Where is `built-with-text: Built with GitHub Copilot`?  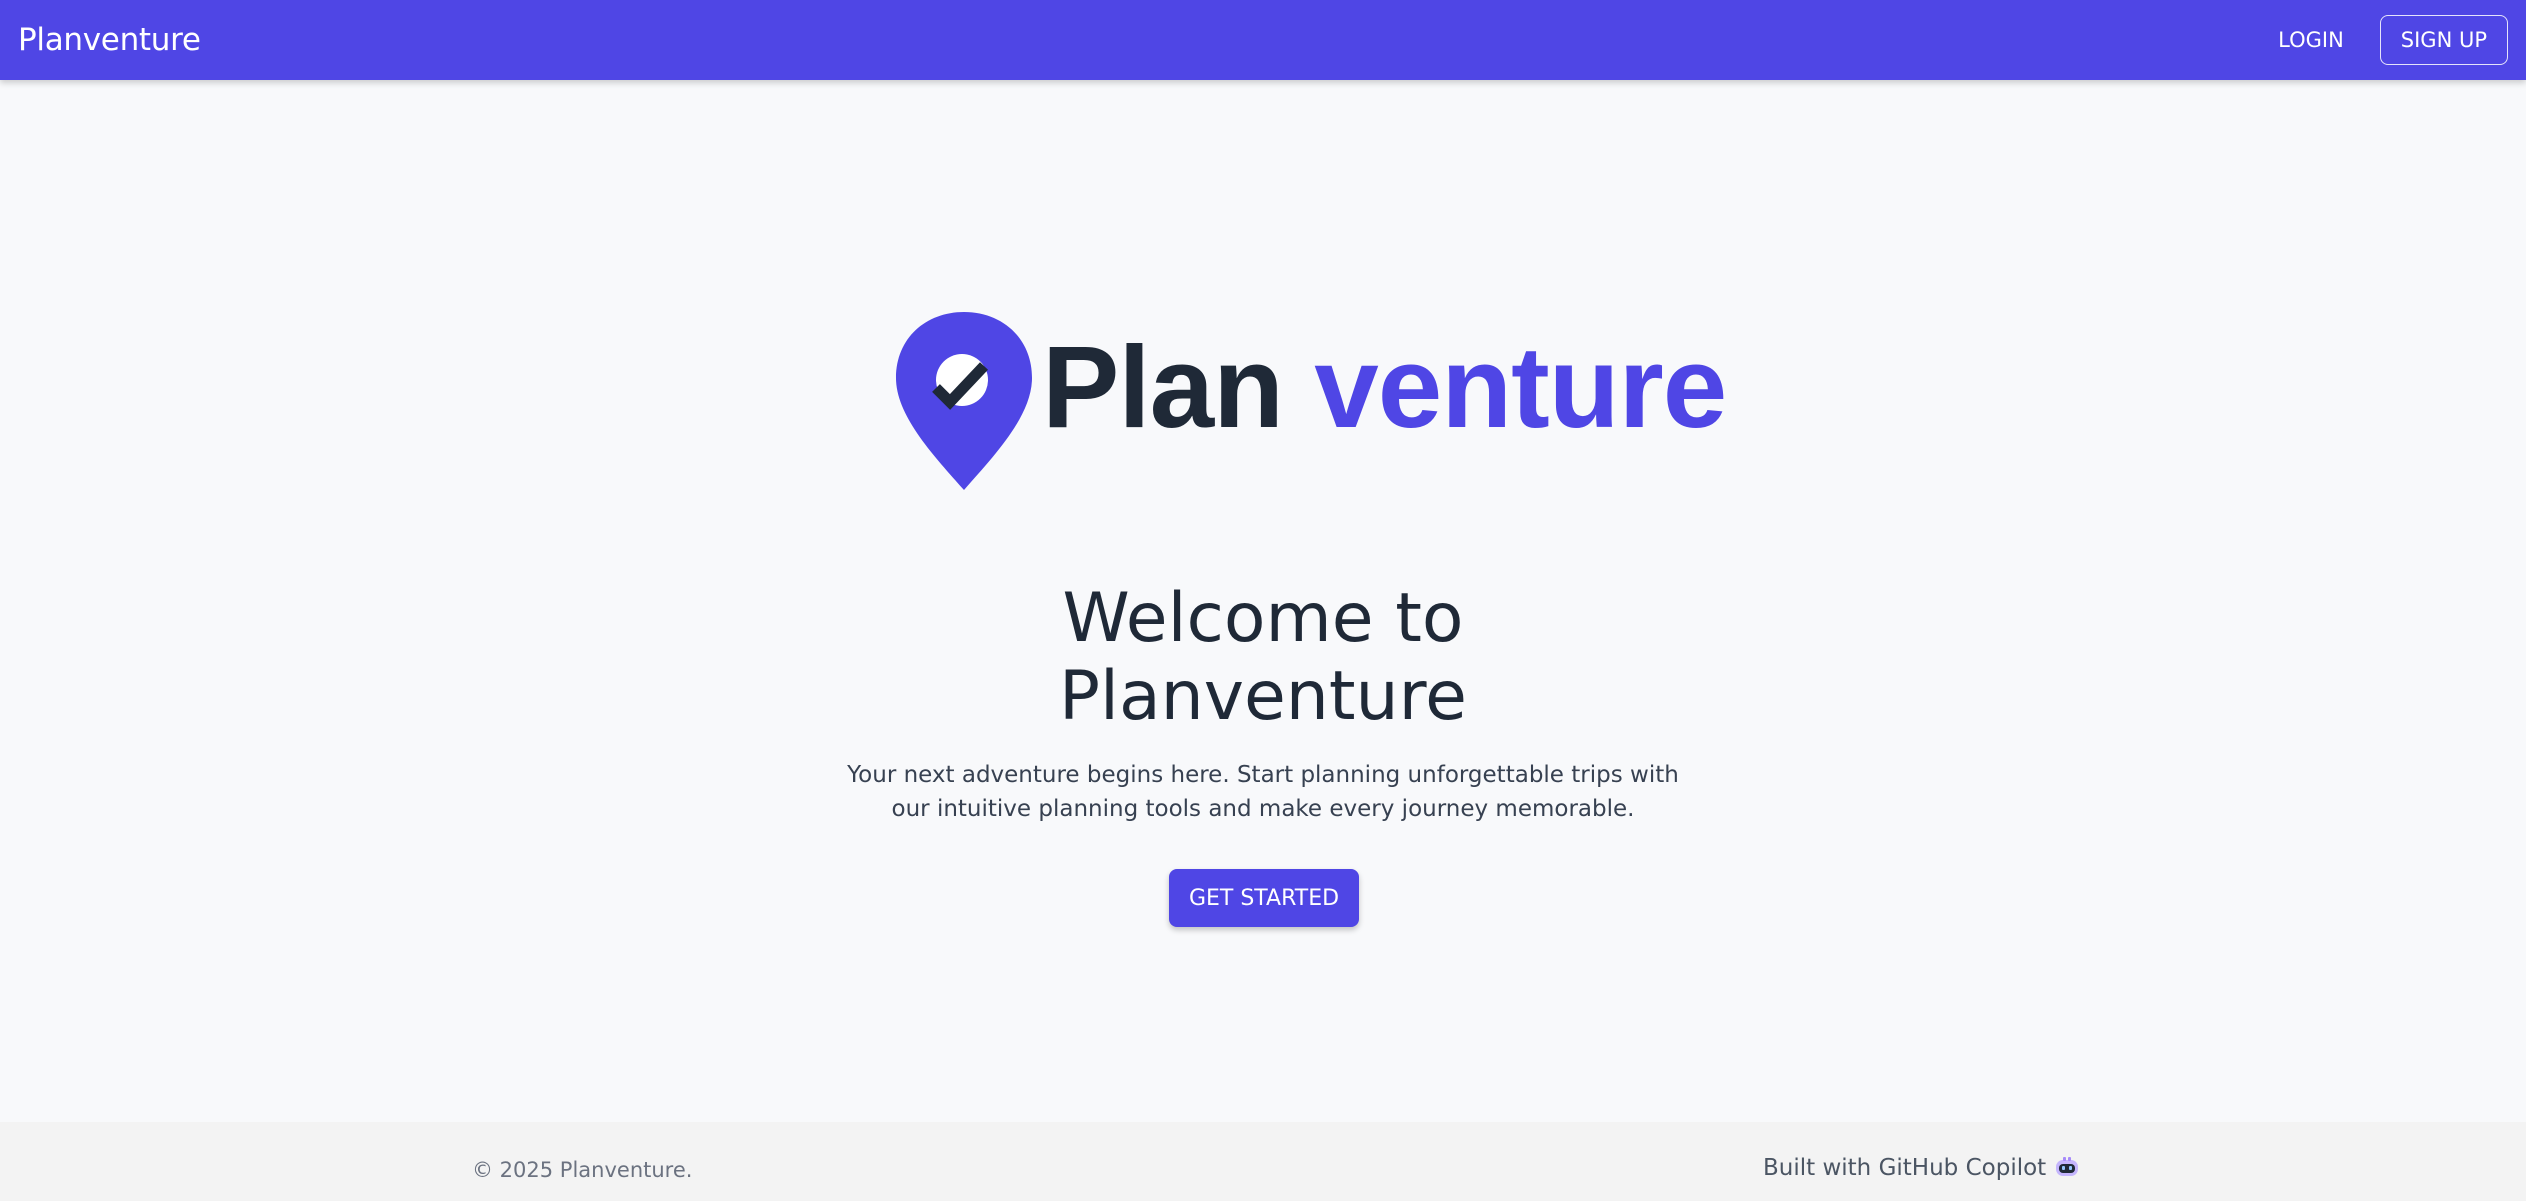 built-with-text: Built with GitHub Copilot is located at coordinates (1905, 1168).